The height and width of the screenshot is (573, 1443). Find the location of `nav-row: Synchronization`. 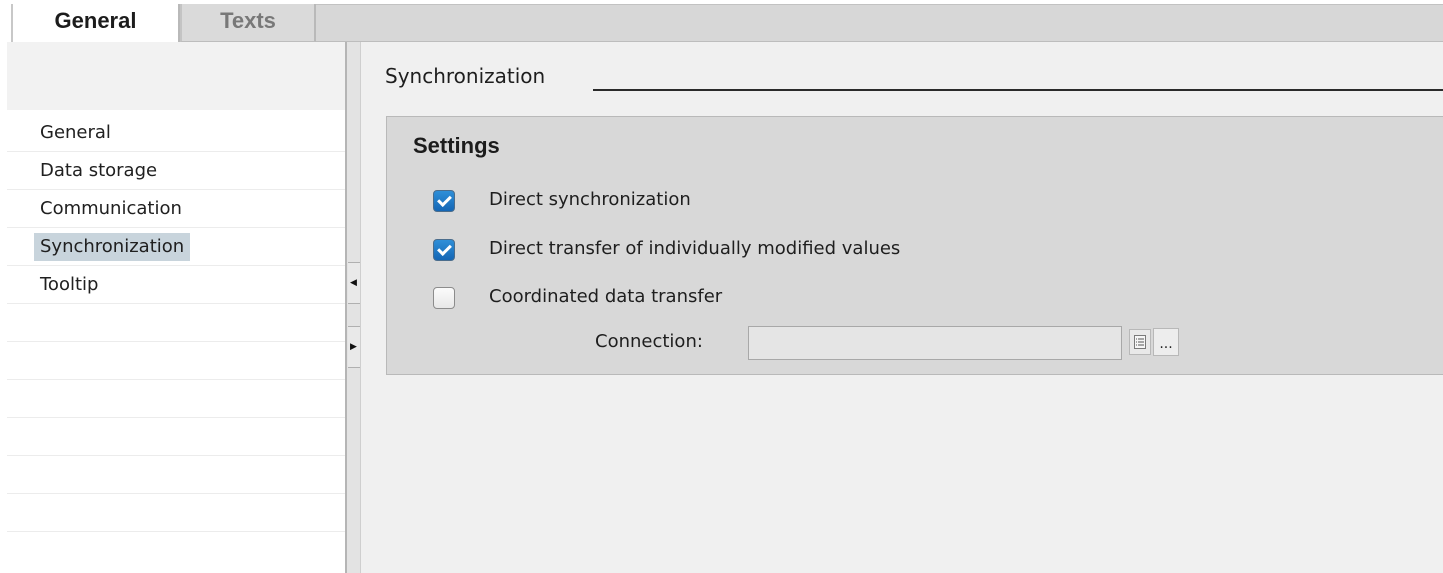

nav-row: Synchronization is located at coordinates (176, 247).